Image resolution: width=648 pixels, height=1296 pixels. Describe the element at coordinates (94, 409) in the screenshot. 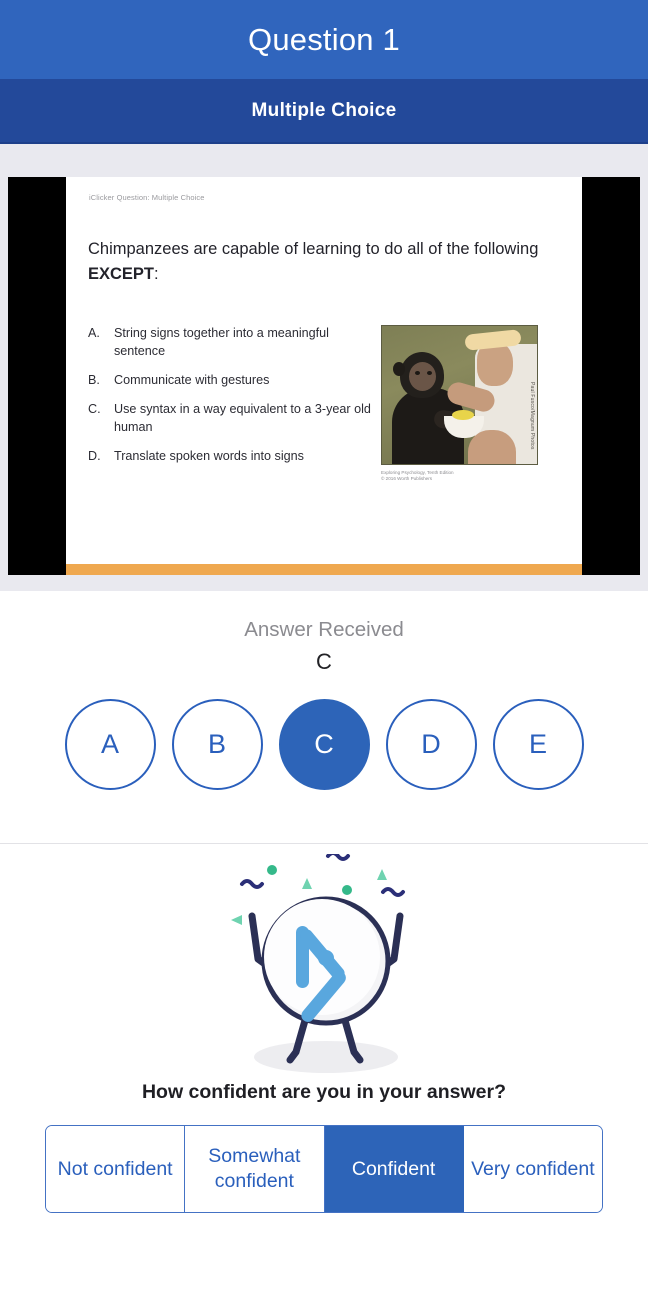

I see `choice-letter: C.` at that location.